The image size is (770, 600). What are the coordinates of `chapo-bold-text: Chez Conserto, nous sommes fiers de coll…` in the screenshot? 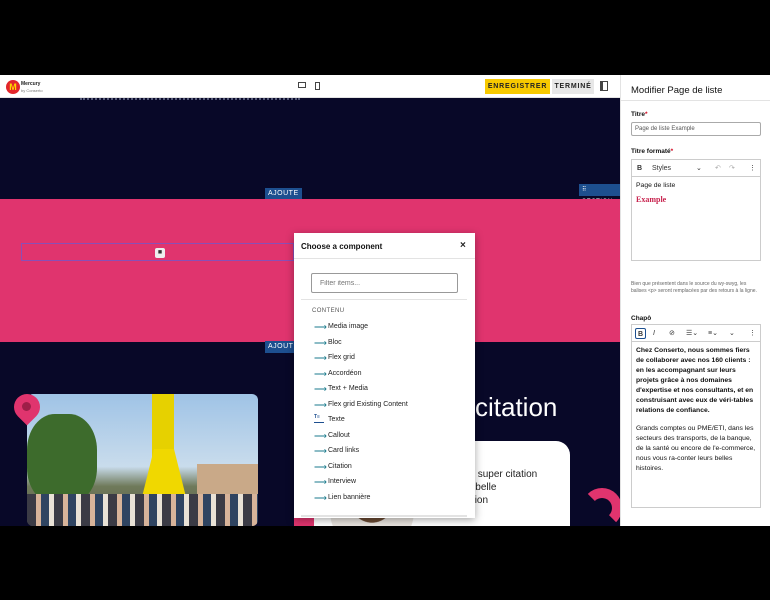 It's located at (695, 380).